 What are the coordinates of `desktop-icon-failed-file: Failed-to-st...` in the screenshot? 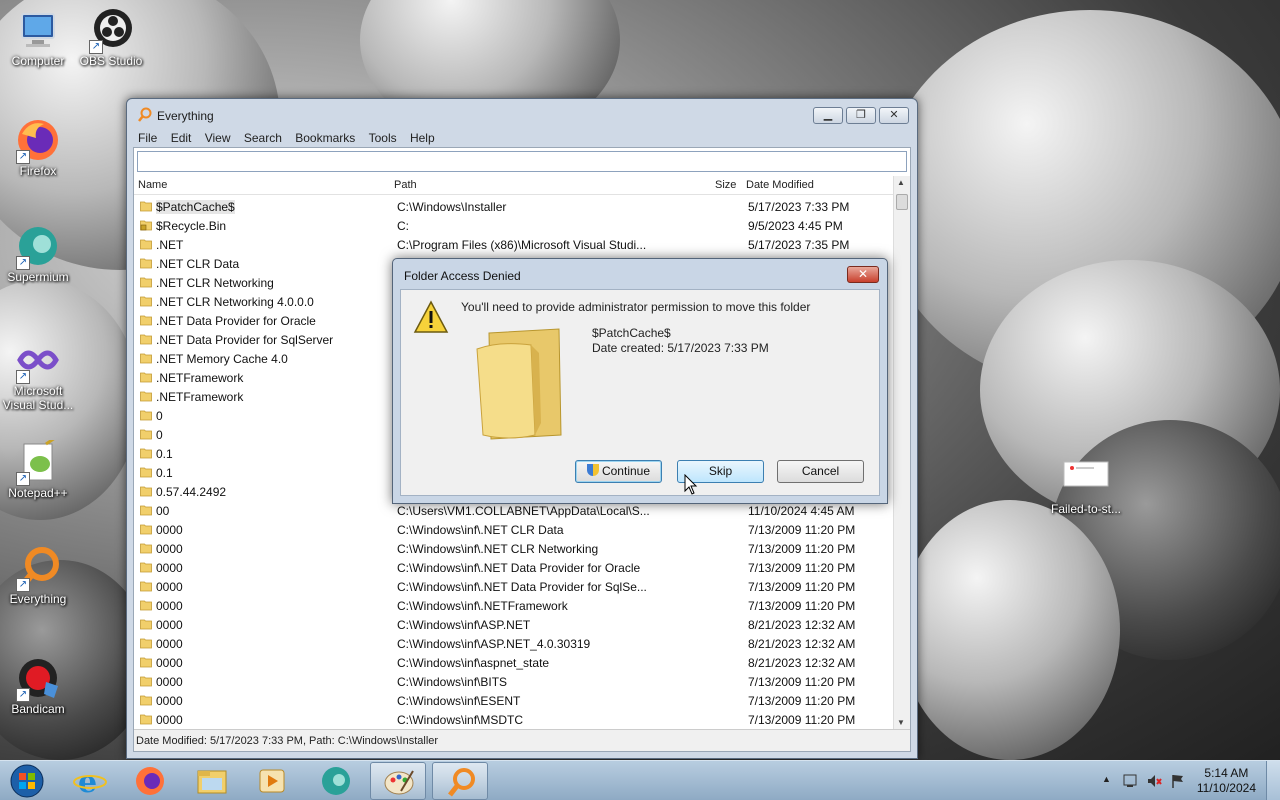 It's located at (1086, 486).